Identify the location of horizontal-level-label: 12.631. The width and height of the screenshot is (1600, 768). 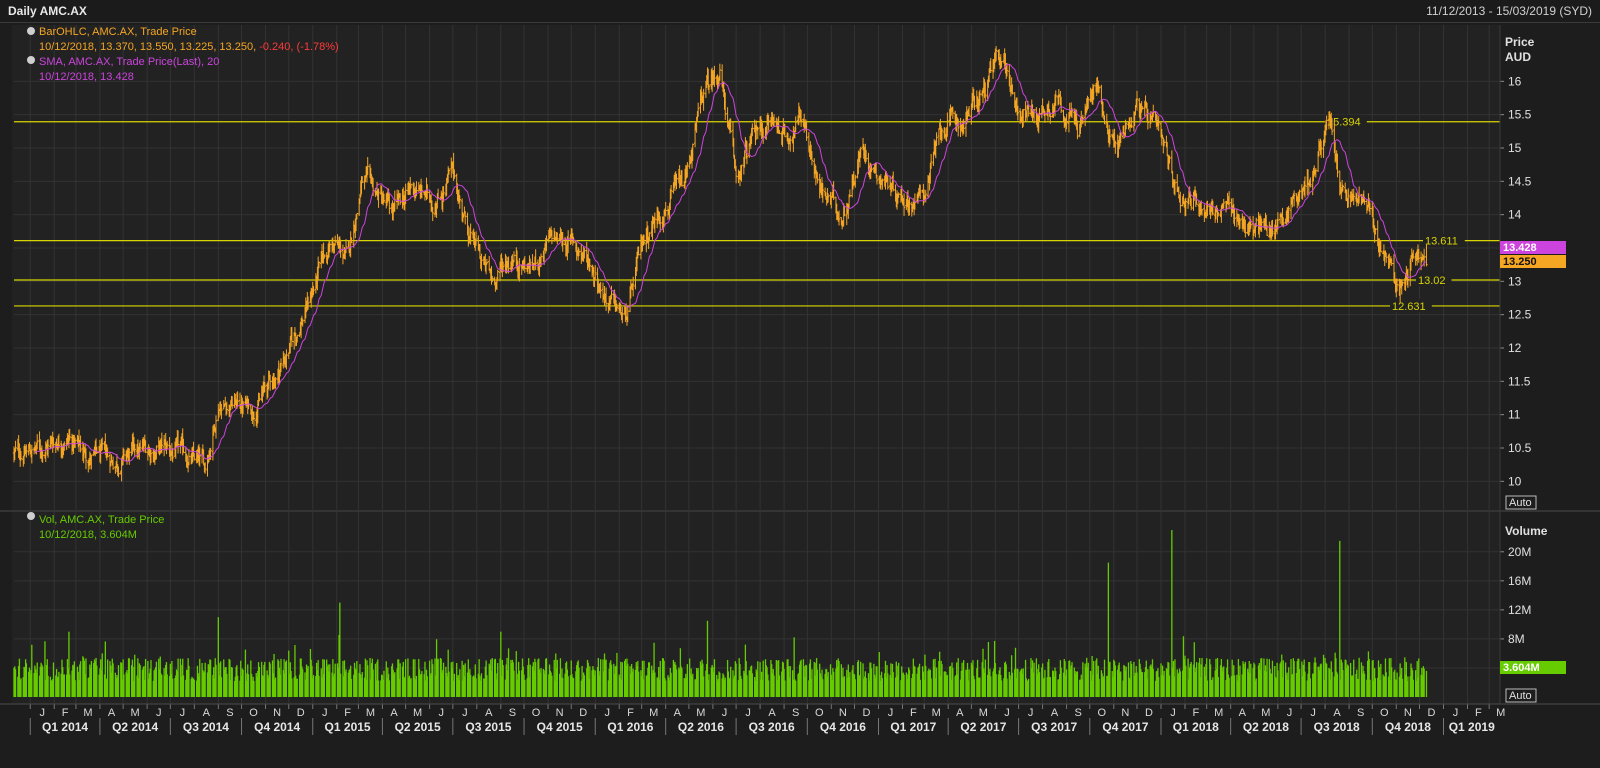
(1409, 307).